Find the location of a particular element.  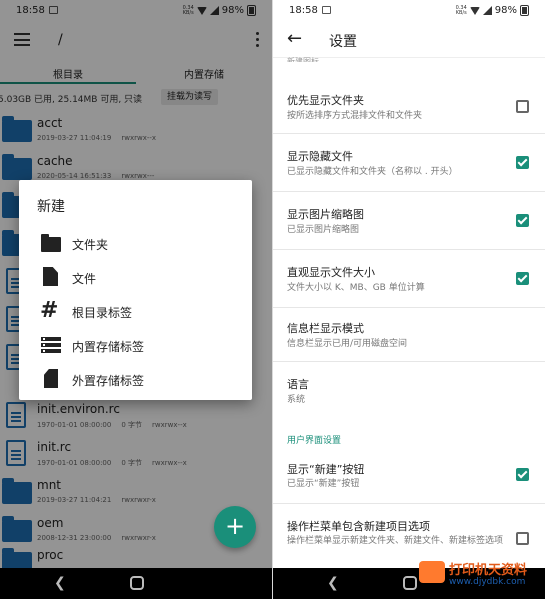

option-label: 文件夹 is located at coordinates (90, 245).